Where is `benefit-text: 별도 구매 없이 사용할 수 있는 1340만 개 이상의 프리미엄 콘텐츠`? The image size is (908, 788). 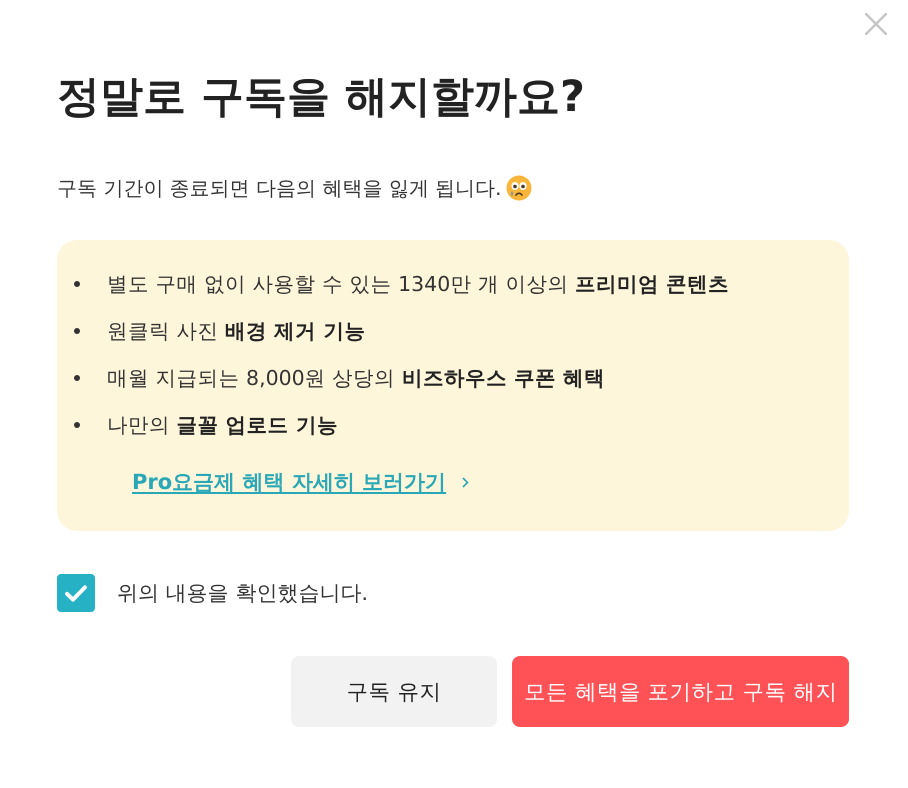
benefit-text: 별도 구매 없이 사용할 수 있는 1340만 개 이상의 프리미엄 콘텐츠 is located at coordinates (418, 284).